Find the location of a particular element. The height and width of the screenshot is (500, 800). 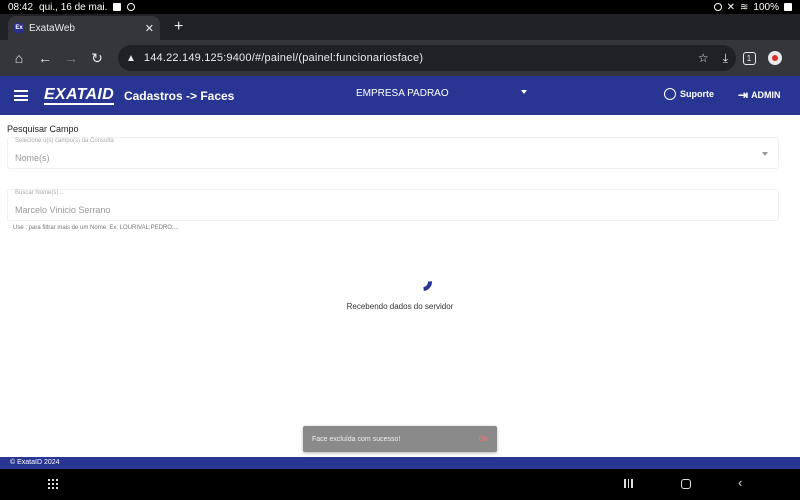

logout-button: ⇥ ADMIN is located at coordinates (759, 95).